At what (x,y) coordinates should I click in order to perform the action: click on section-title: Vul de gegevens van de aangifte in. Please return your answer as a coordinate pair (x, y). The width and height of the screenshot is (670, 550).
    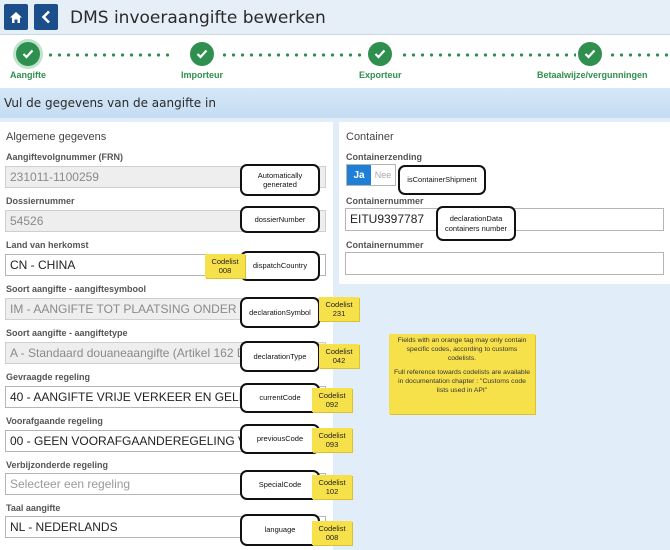
    Looking at the image, I should click on (110, 103).